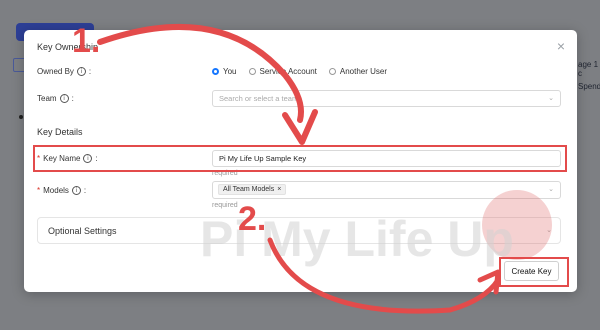 The width and height of the screenshot is (600, 330). Describe the element at coordinates (86, 41) in the screenshot. I see `step-1-number: 1.` at that location.